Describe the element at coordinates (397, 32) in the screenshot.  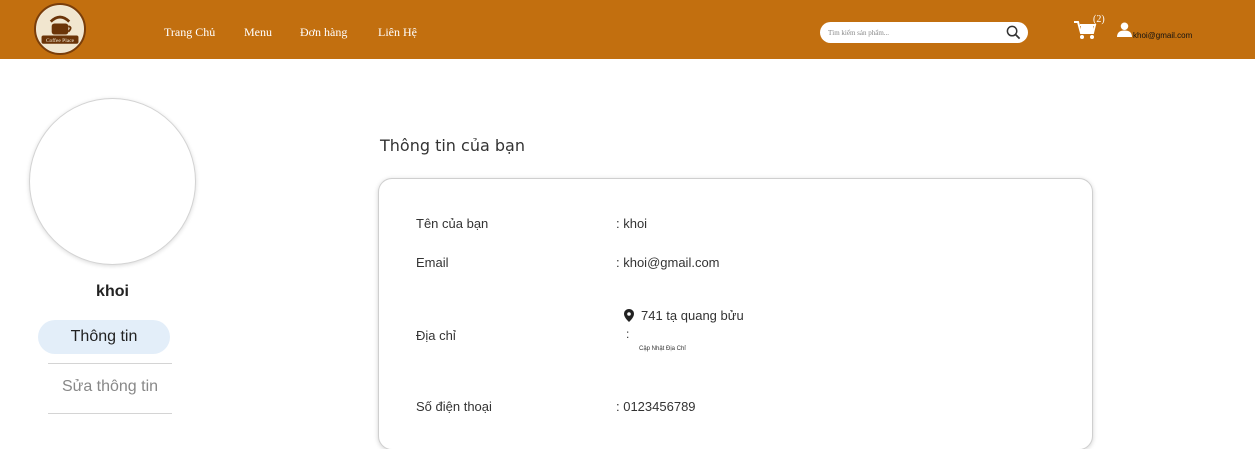
I see `nav-contact: Liên Hệ` at that location.